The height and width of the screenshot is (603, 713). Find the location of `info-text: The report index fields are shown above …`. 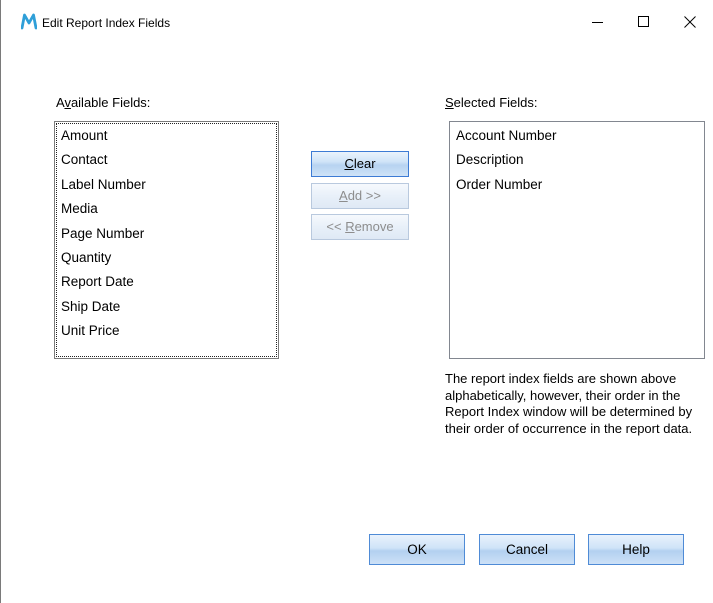

info-text: The report index fields are shown above … is located at coordinates (569, 403).